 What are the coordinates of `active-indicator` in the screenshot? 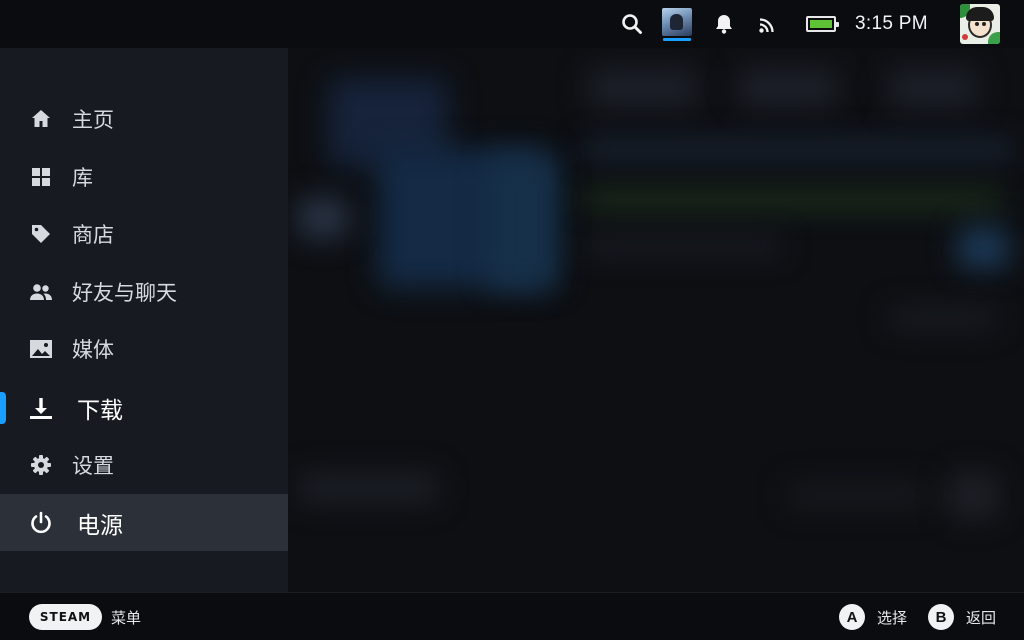 It's located at (3, 408).